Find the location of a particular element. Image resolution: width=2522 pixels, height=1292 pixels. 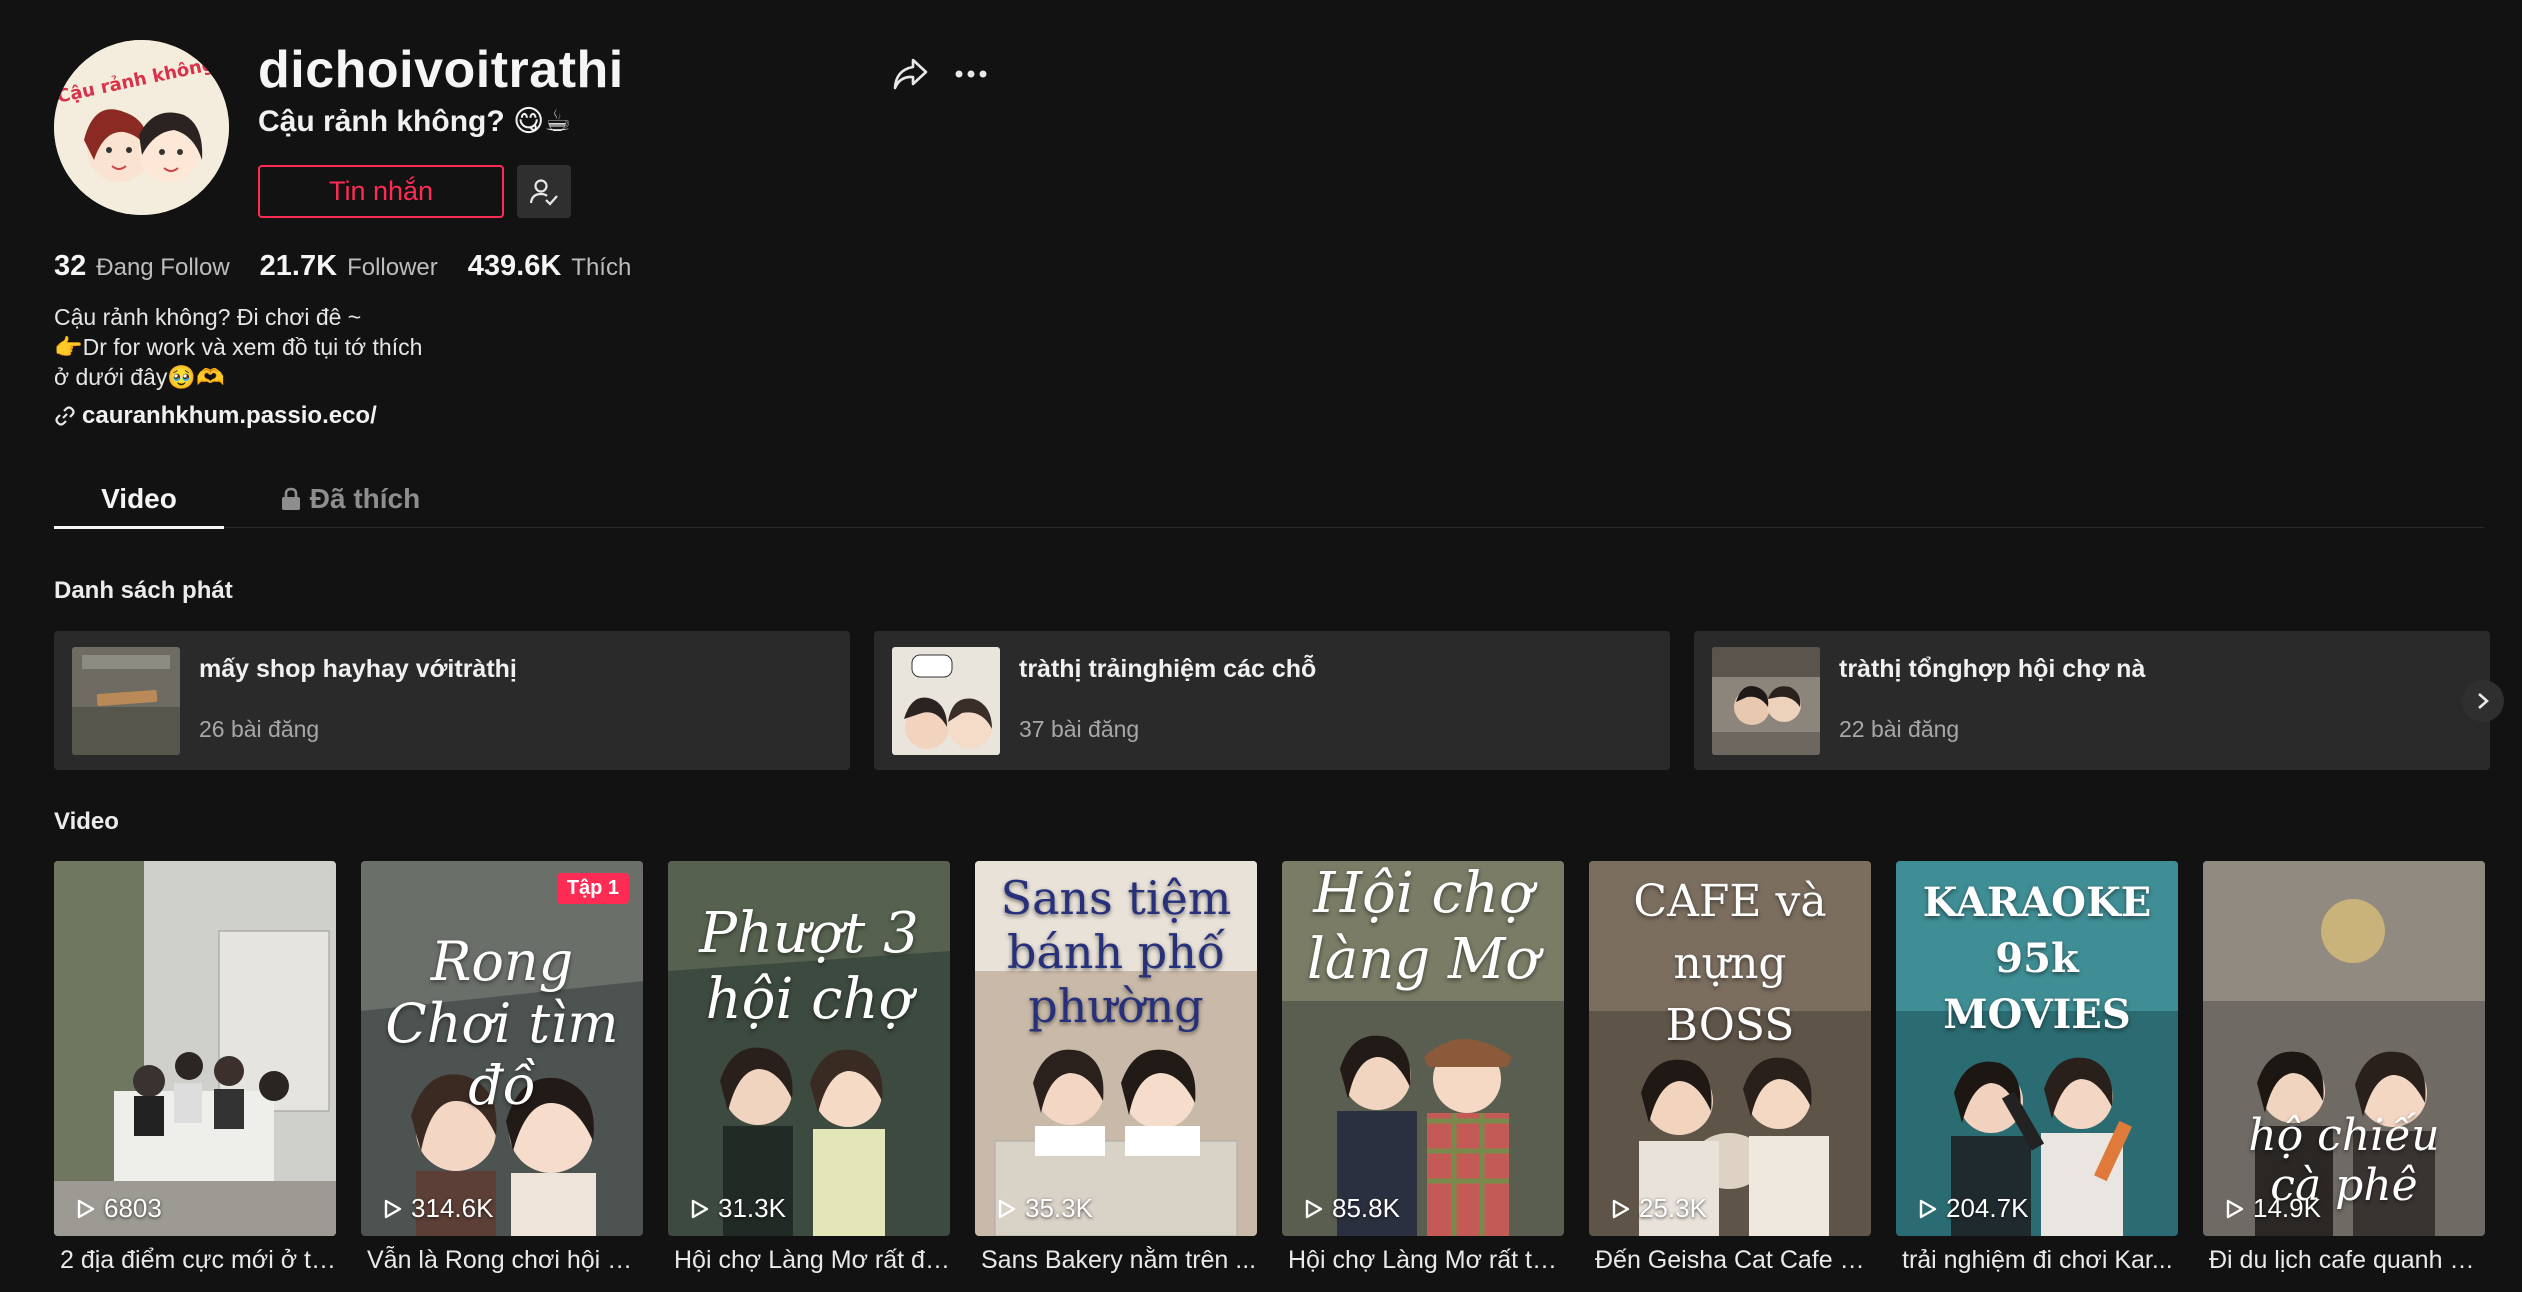

stat-label: Follower is located at coordinates (392, 267).